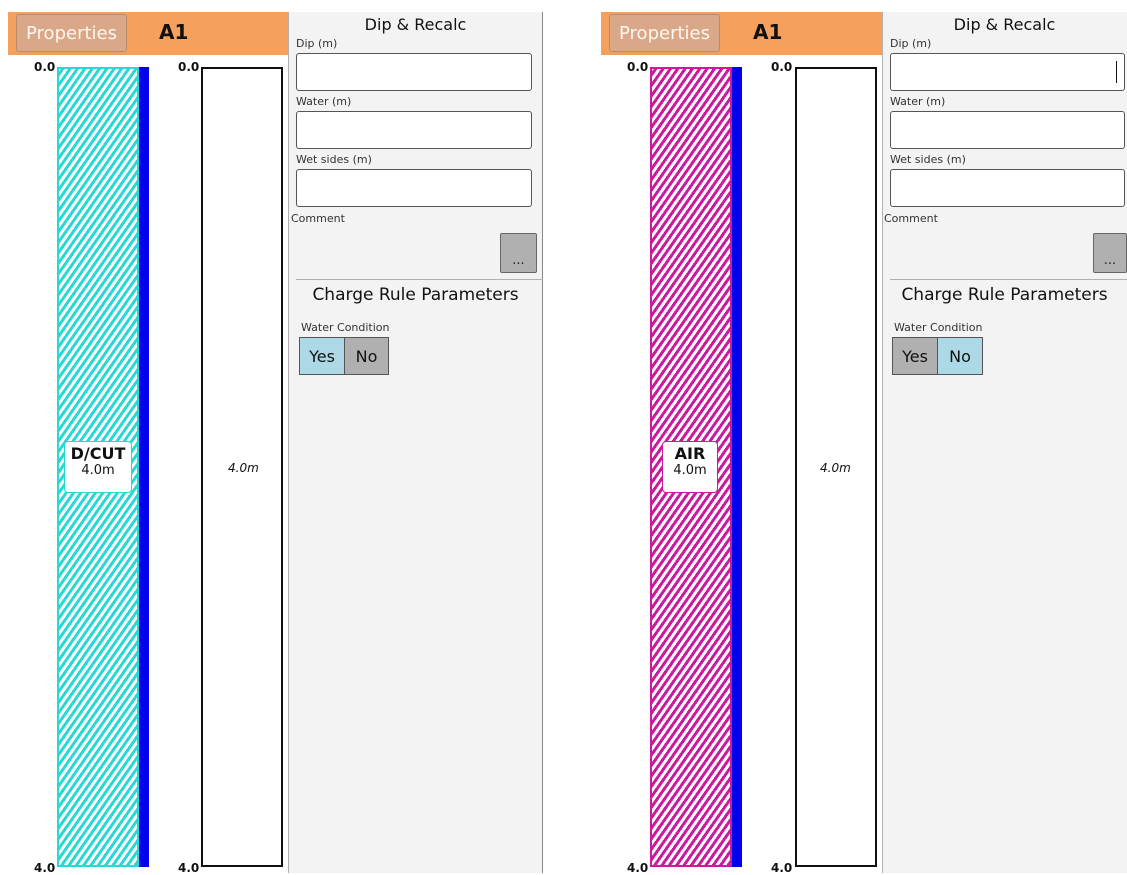 The height and width of the screenshot is (875, 1127). What do you see at coordinates (1116, 72) in the screenshot?
I see `text-caret` at bounding box center [1116, 72].